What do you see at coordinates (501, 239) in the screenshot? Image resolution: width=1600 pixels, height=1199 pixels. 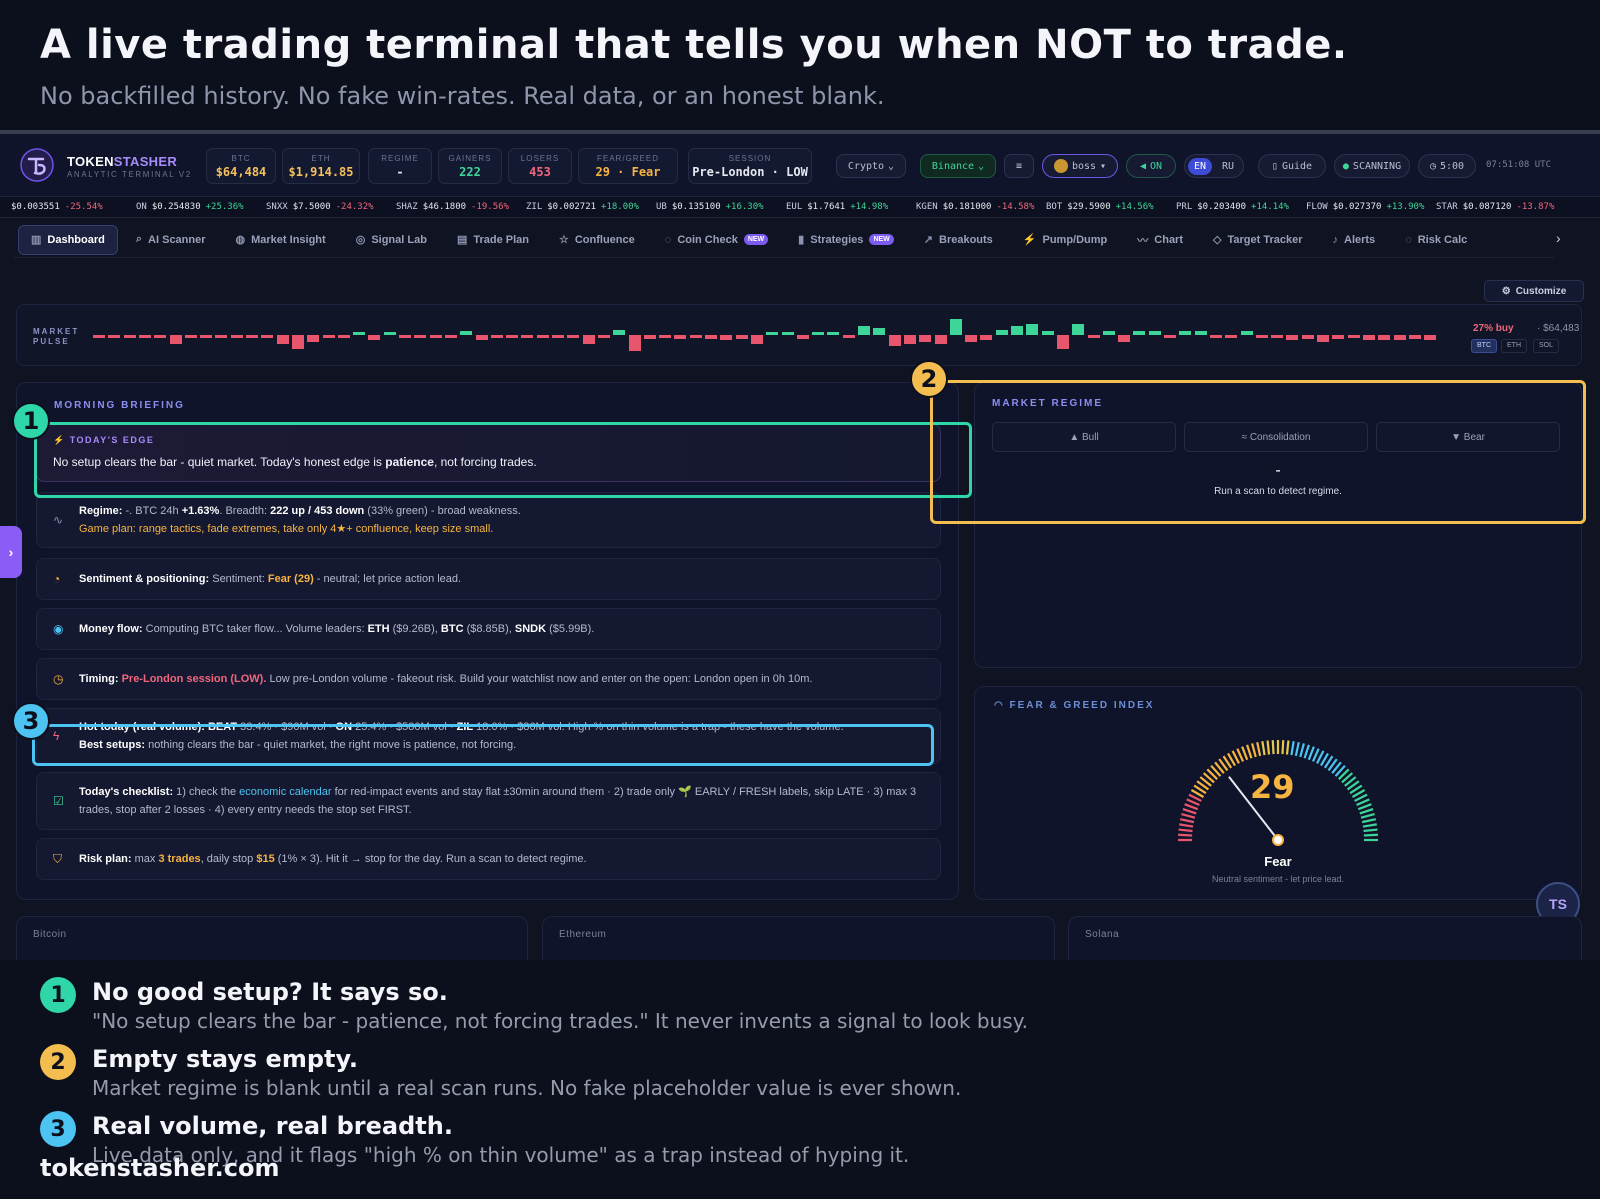 I see `tab-label: Trade Plan` at bounding box center [501, 239].